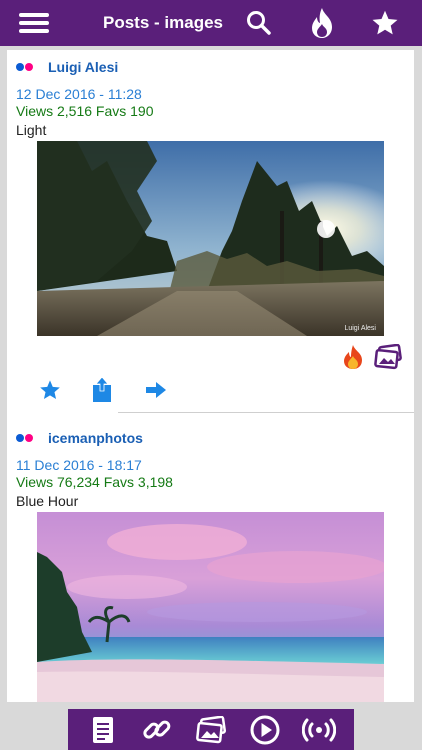 Image resolution: width=422 pixels, height=750 pixels. I want to click on top-navigation-bar: Posts - images, so click(211, 23).